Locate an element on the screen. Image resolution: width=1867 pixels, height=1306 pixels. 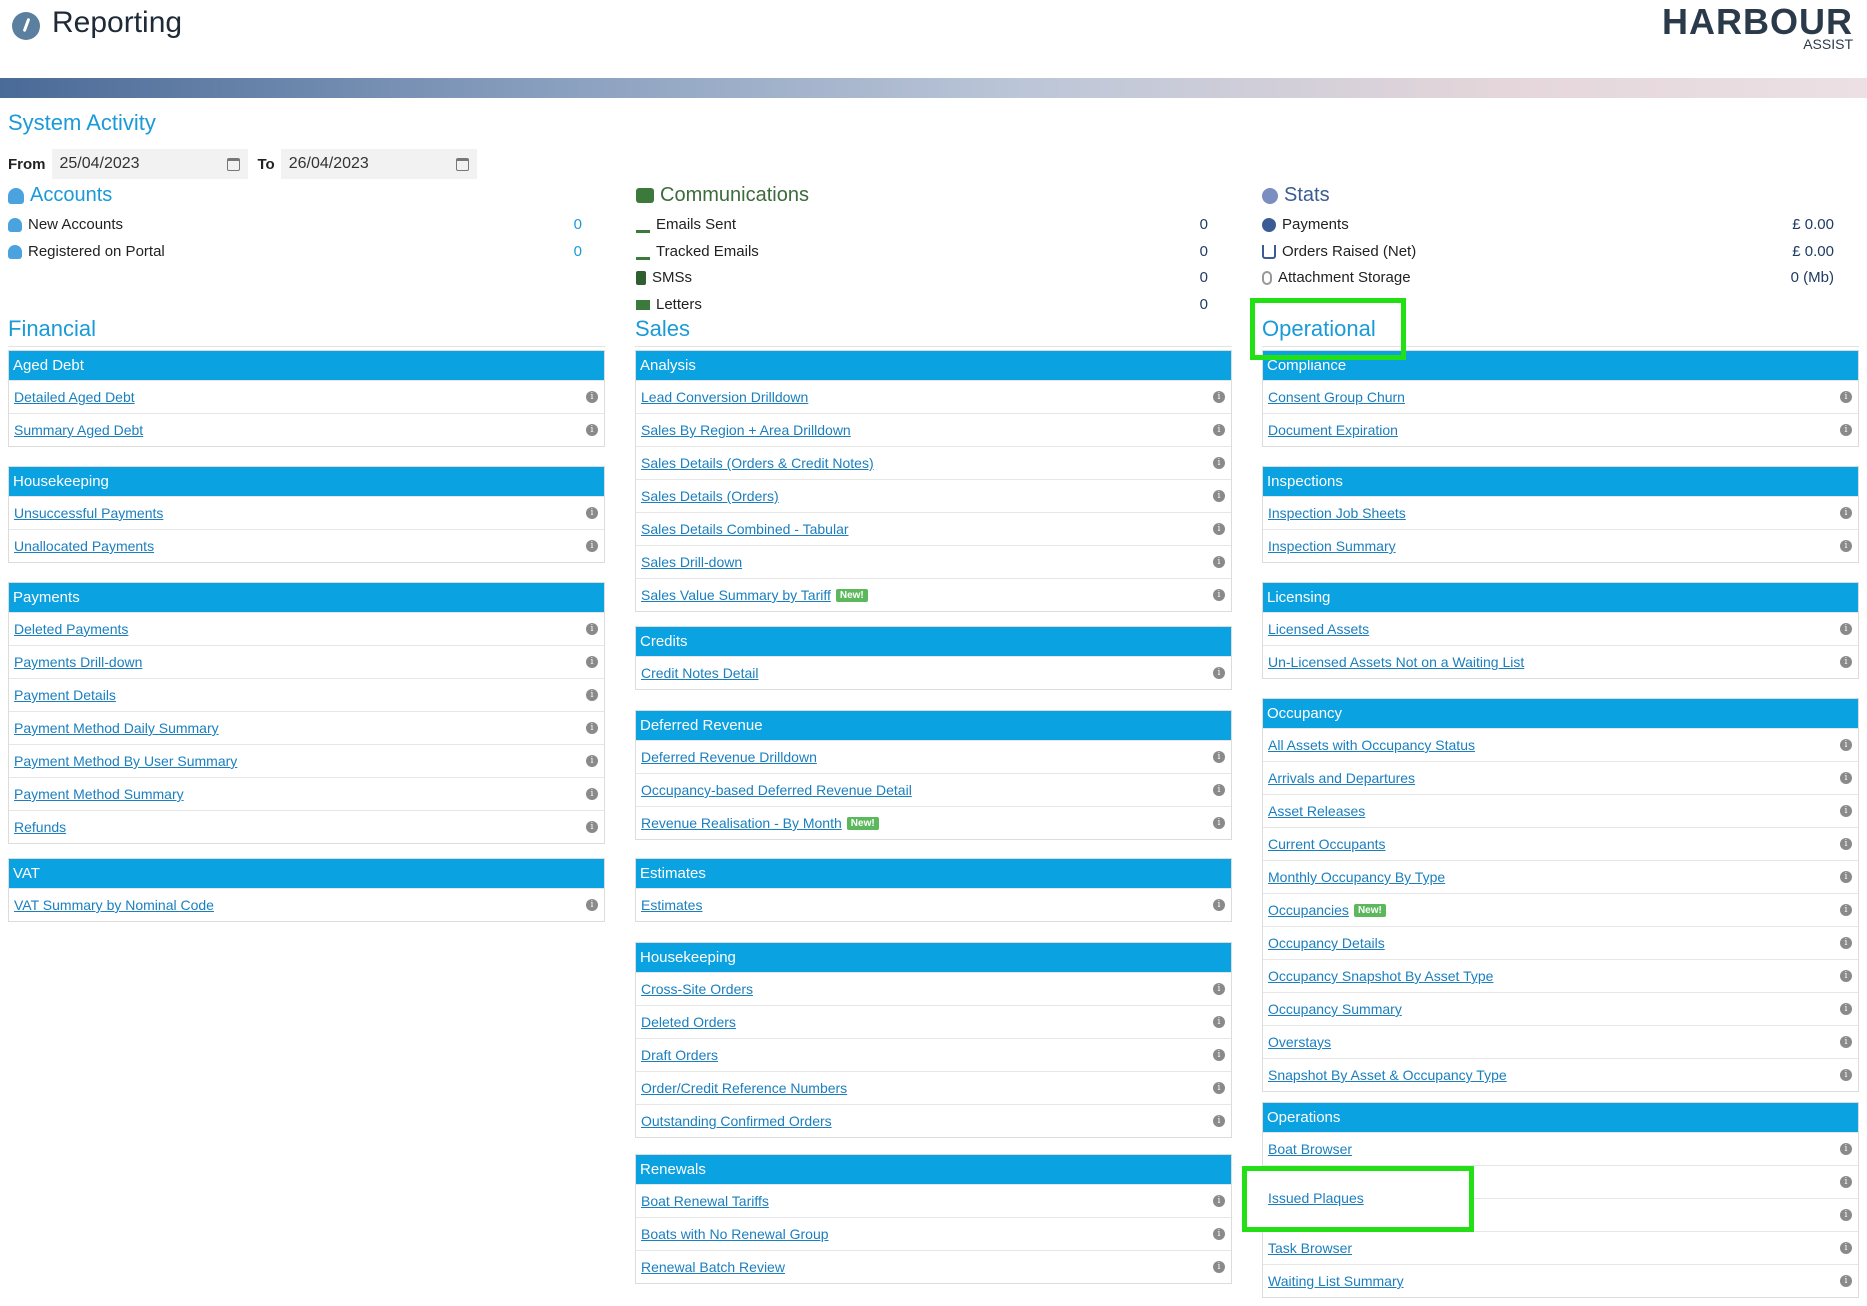
report-link-sales-details-combined-tabular: Sales Details Combined - Tabular is located at coordinates (745, 529).